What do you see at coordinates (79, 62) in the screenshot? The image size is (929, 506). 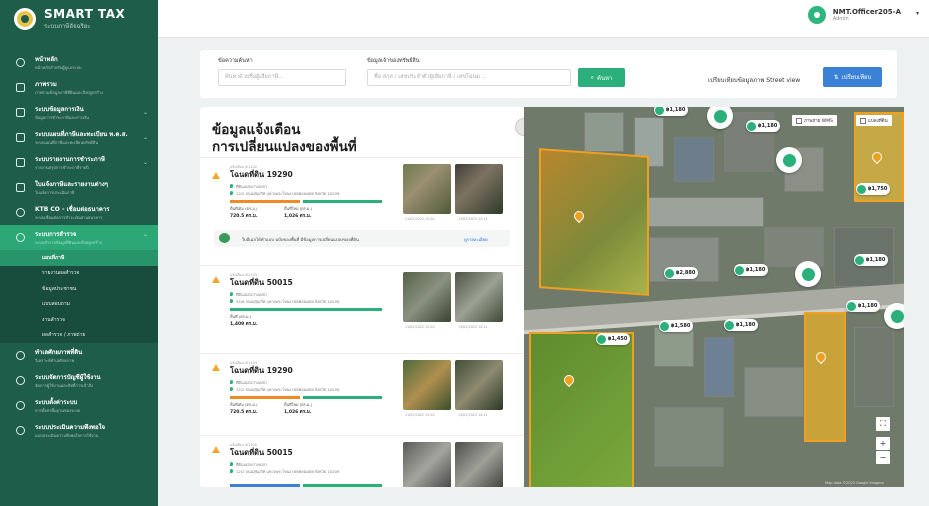 I see `sidebar-item-home: หน้าหลัก หน้าหลักสำหรับผู้ดูแลระบบ` at bounding box center [79, 62].